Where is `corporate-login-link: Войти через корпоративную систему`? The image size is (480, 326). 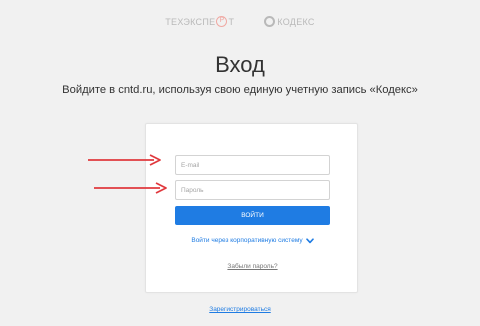
corporate-login-link: Войти через корпоративную систему is located at coordinates (252, 240).